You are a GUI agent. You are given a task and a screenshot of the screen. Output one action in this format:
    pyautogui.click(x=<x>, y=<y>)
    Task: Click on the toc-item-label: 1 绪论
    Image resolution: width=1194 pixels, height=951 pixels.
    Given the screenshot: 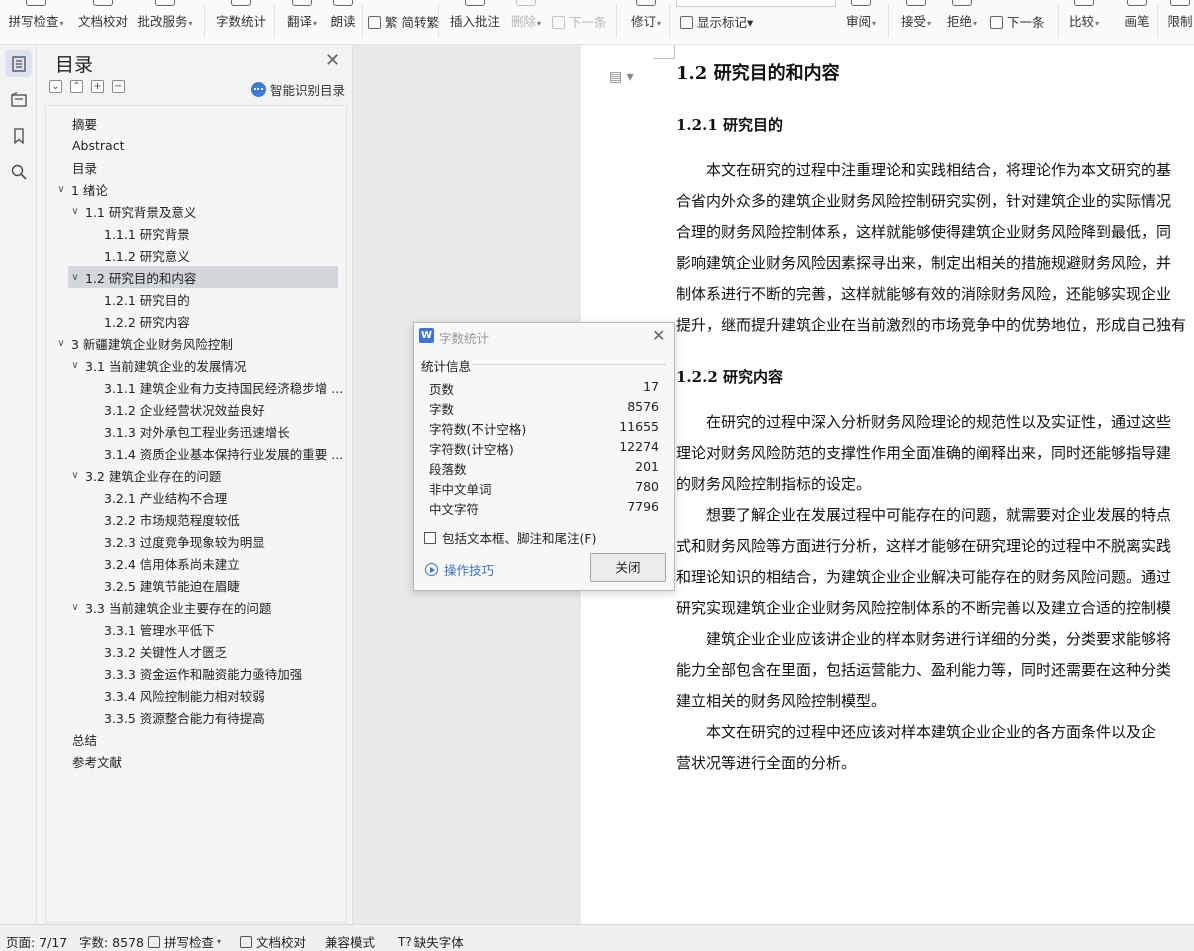 What is the action you would take?
    pyautogui.click(x=89, y=190)
    